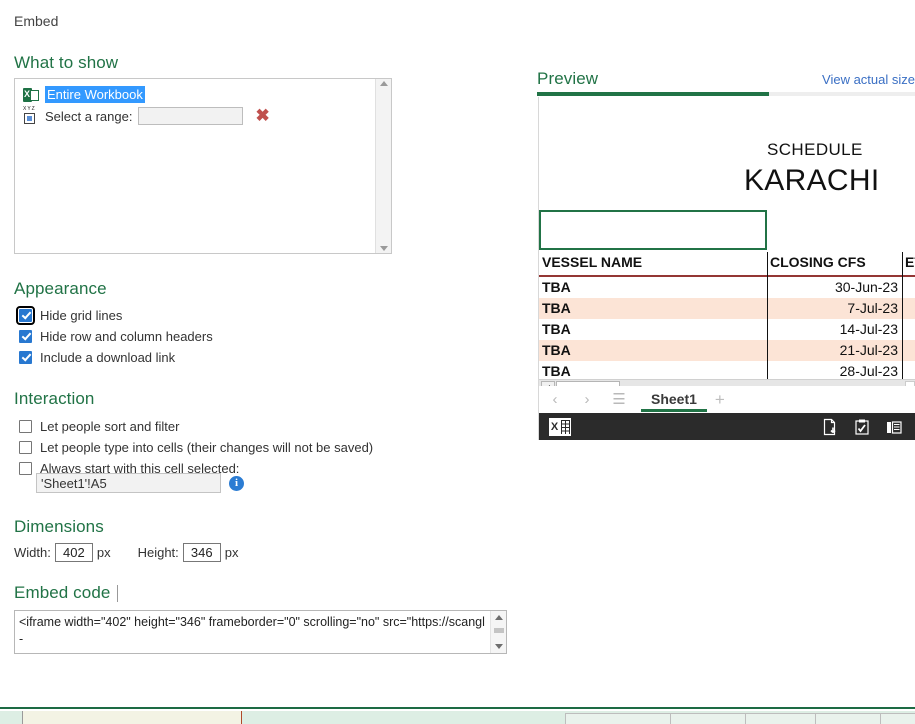  What do you see at coordinates (818, 262) in the screenshot?
I see `column-header-closing-cfs: CLOSING CFS` at bounding box center [818, 262].